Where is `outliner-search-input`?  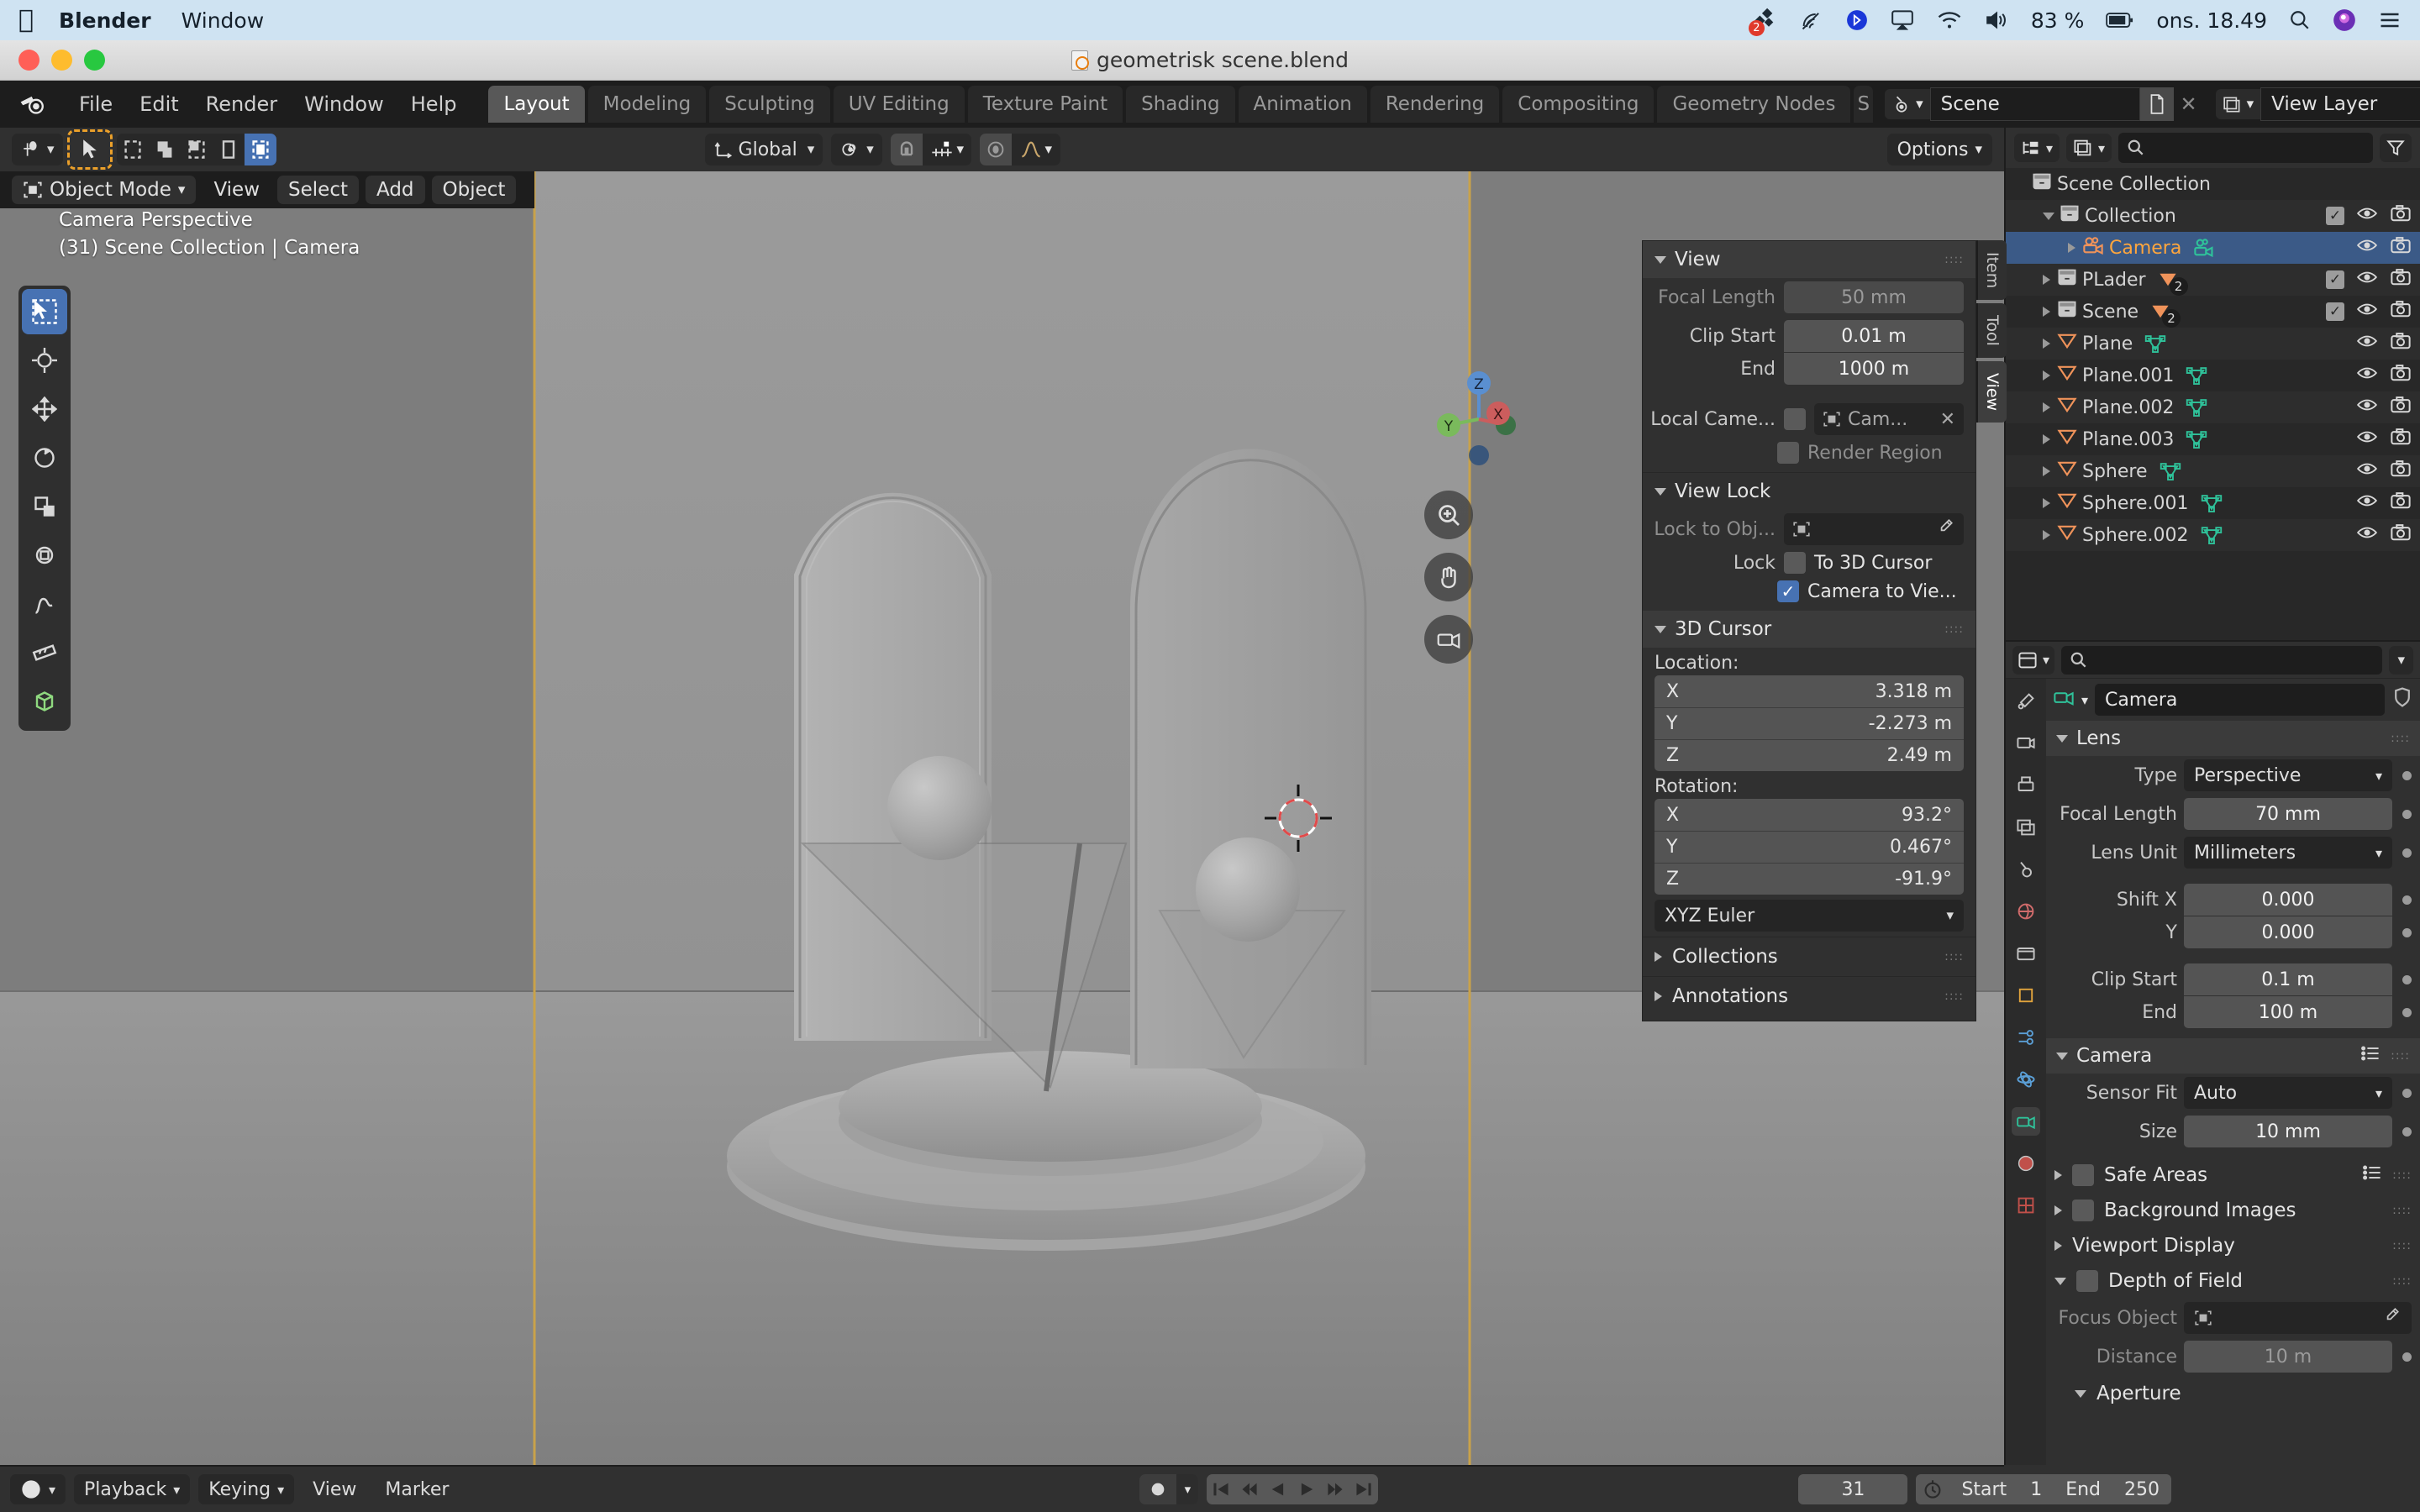
outliner-search-input is located at coordinates (2245, 148).